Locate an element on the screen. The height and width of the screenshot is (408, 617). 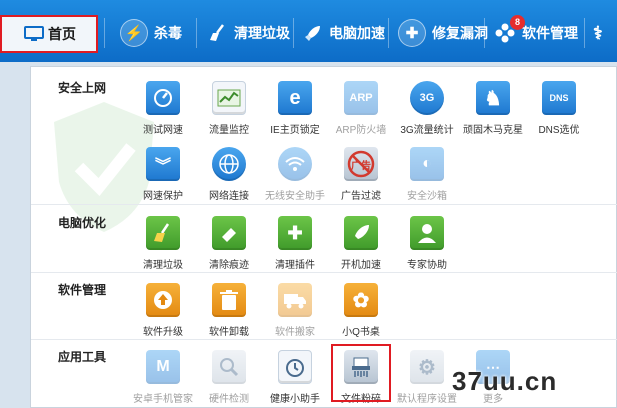
tool-android-manager: M 安卓手机管家 is located at coordinates (163, 377).